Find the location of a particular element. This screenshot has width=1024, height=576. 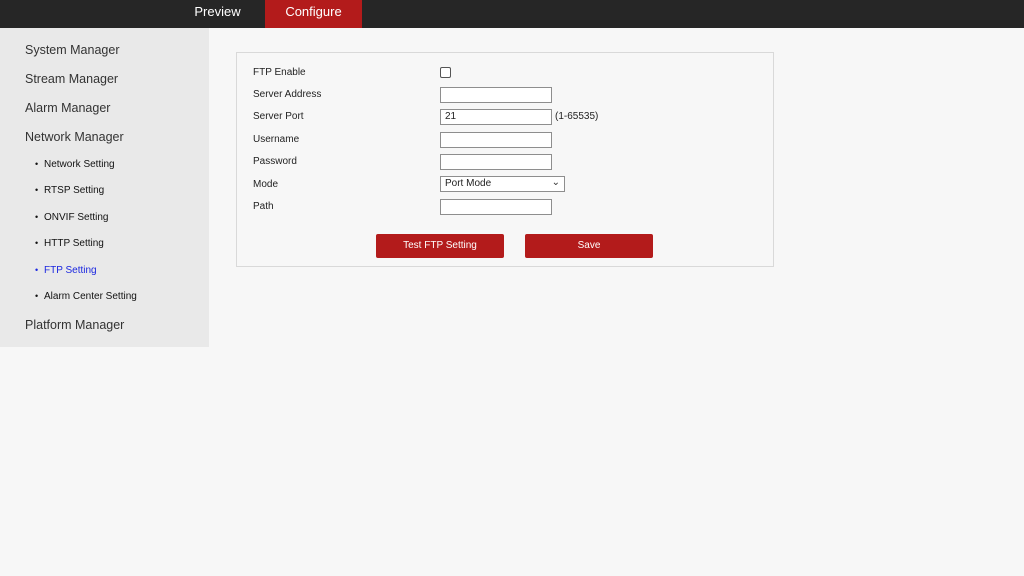

tab-preview: Preview is located at coordinates (217, 14).